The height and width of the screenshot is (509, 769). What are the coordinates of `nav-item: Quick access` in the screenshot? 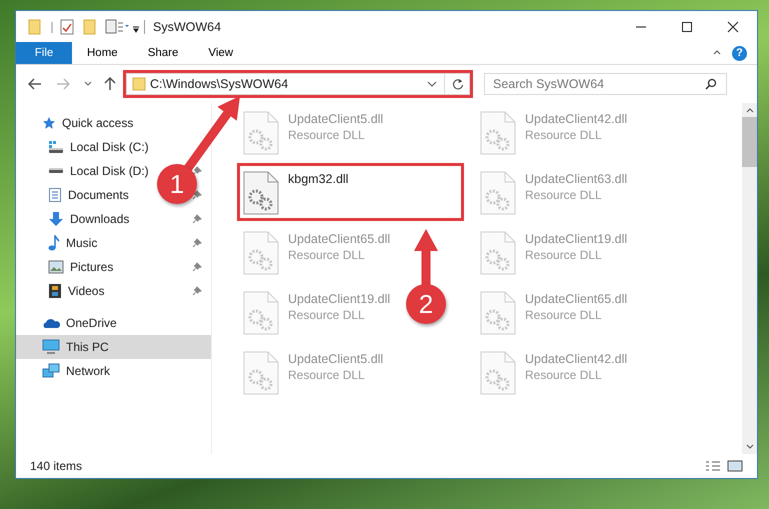 It's located at (113, 123).